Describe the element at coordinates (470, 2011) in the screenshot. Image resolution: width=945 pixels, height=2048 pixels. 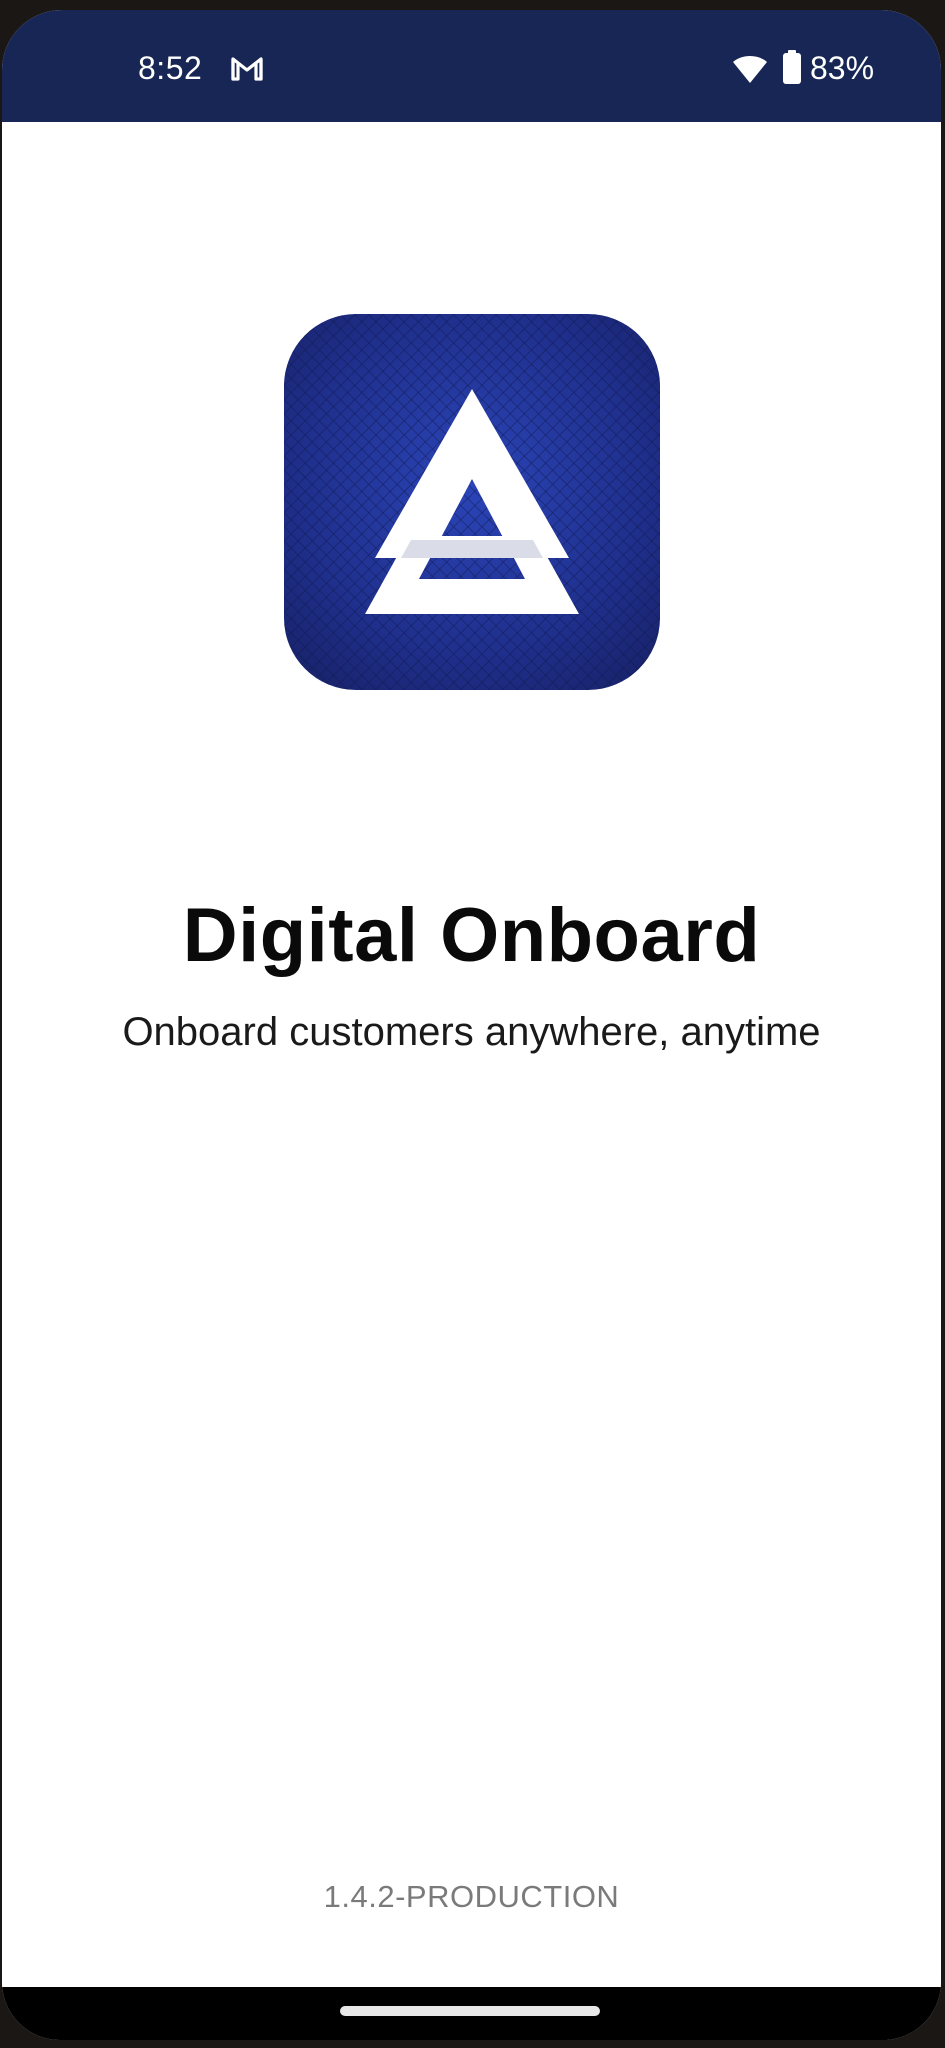
I see `home-gesture-bar` at that location.